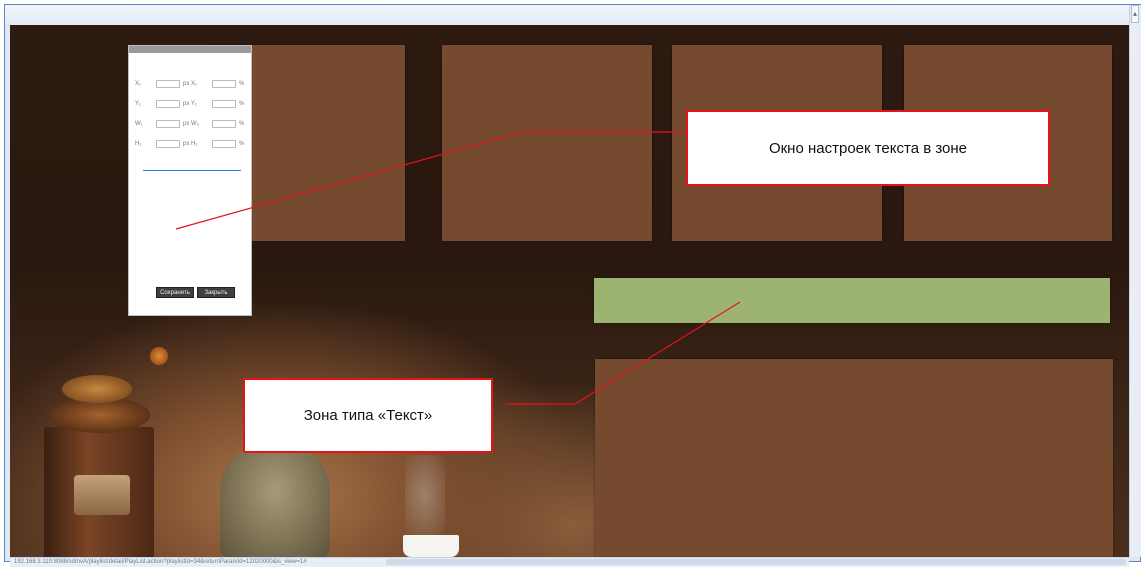 The height and width of the screenshot is (568, 1147). I want to click on window-titlebar, so click(572, 15).